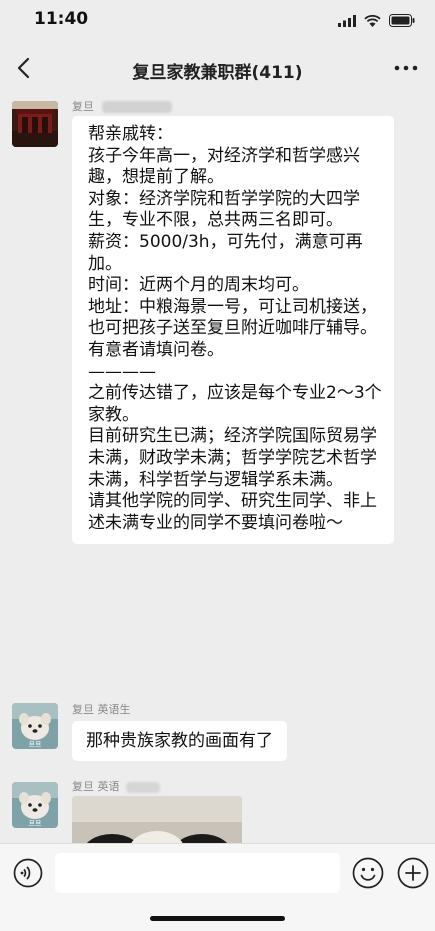  Describe the element at coordinates (217, 20) in the screenshot. I see `status-bar: 11:40` at that location.